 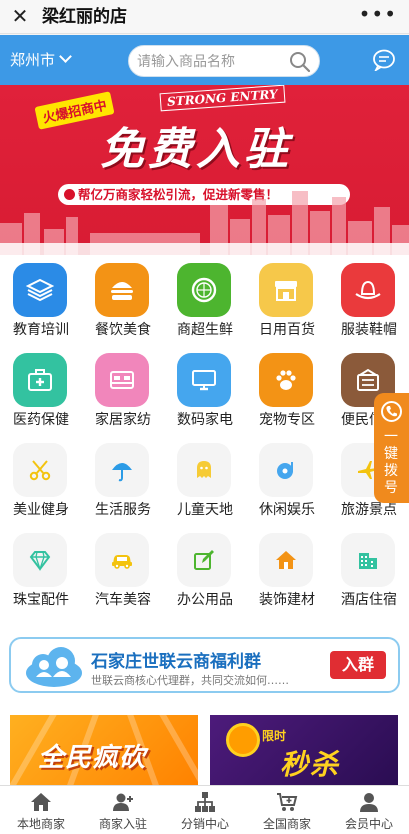 I want to click on category-grocery: 商超生鲜, so click(x=205, y=300).